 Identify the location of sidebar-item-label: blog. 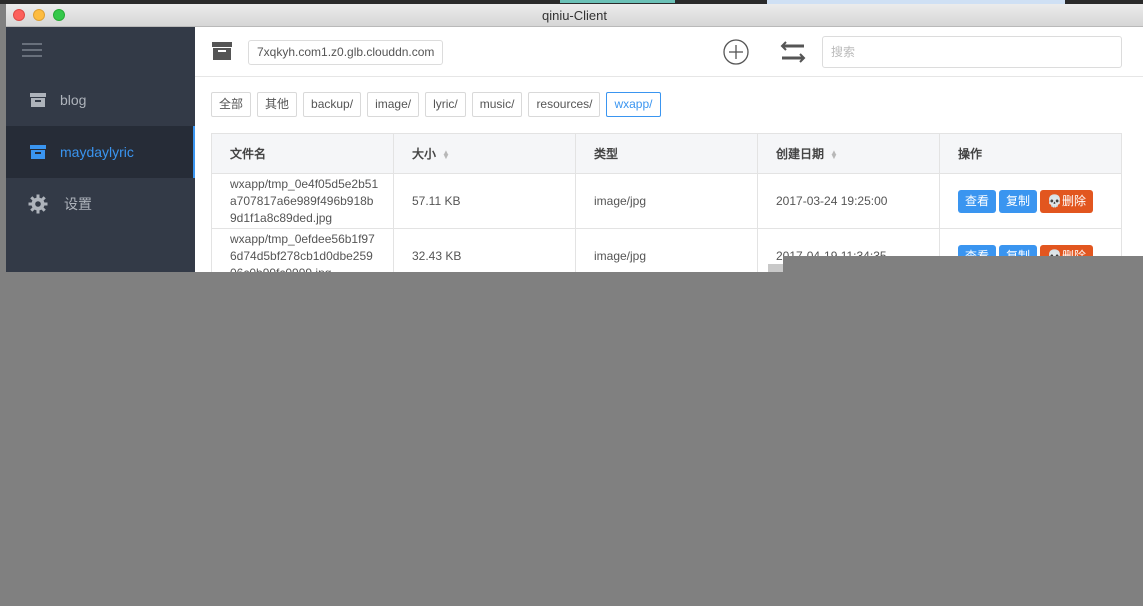
(73, 100).